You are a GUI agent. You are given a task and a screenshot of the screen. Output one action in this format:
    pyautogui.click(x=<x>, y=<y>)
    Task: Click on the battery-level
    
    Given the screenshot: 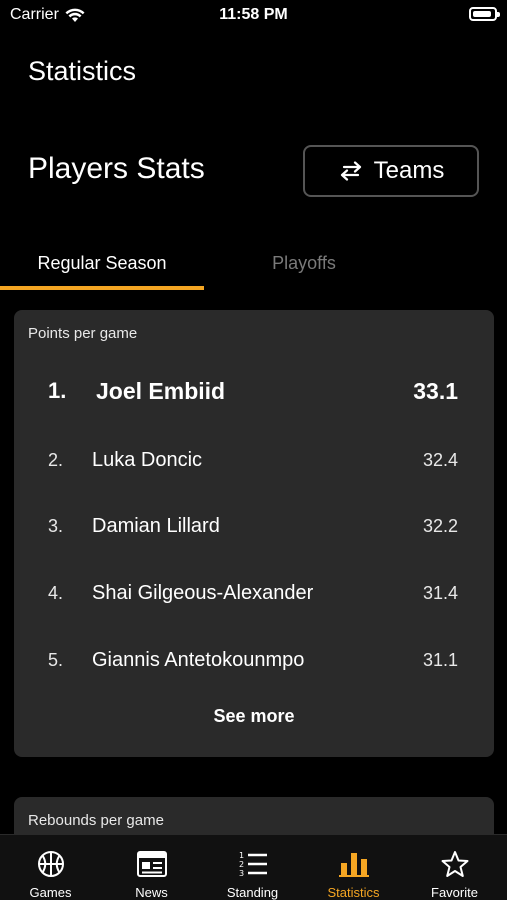 What is the action you would take?
    pyautogui.click(x=482, y=14)
    